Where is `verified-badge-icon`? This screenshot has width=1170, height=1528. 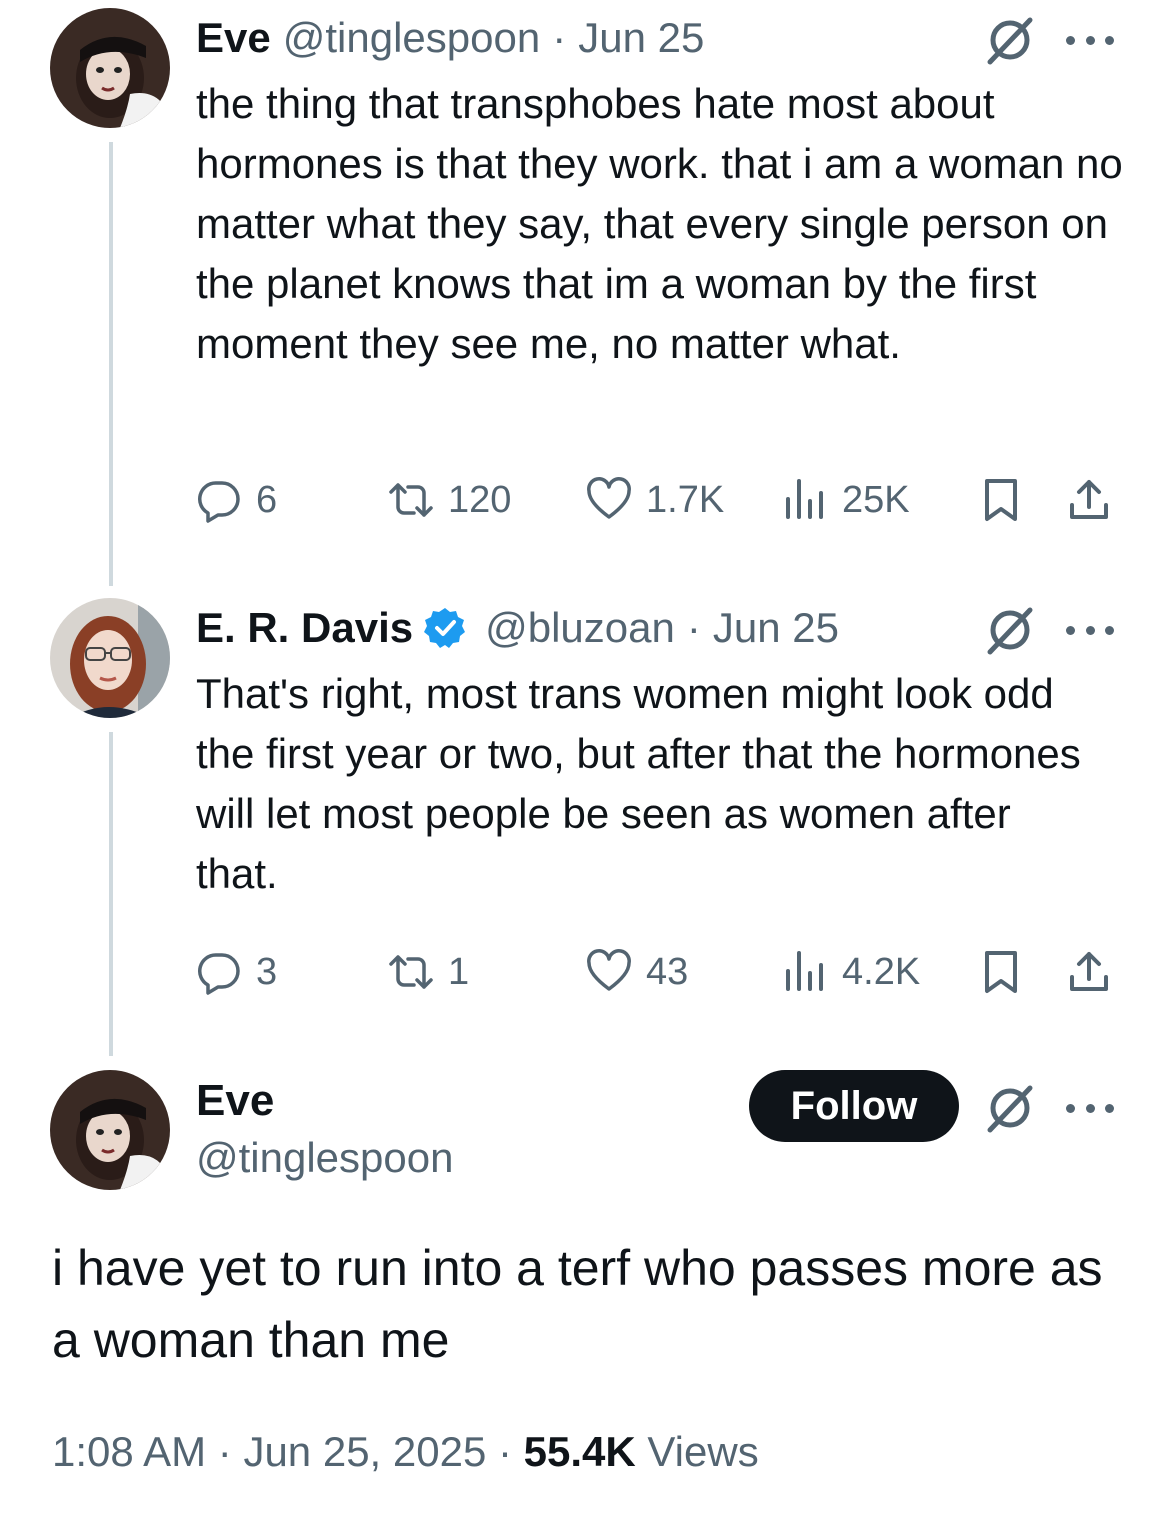 verified-badge-icon is located at coordinates (445, 628).